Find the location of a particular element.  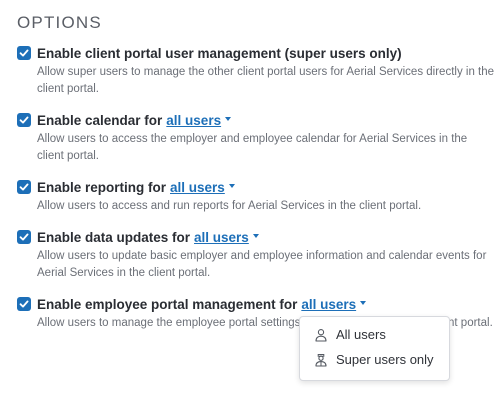

scope-dropdown-calendar: all users is located at coordinates (193, 120).